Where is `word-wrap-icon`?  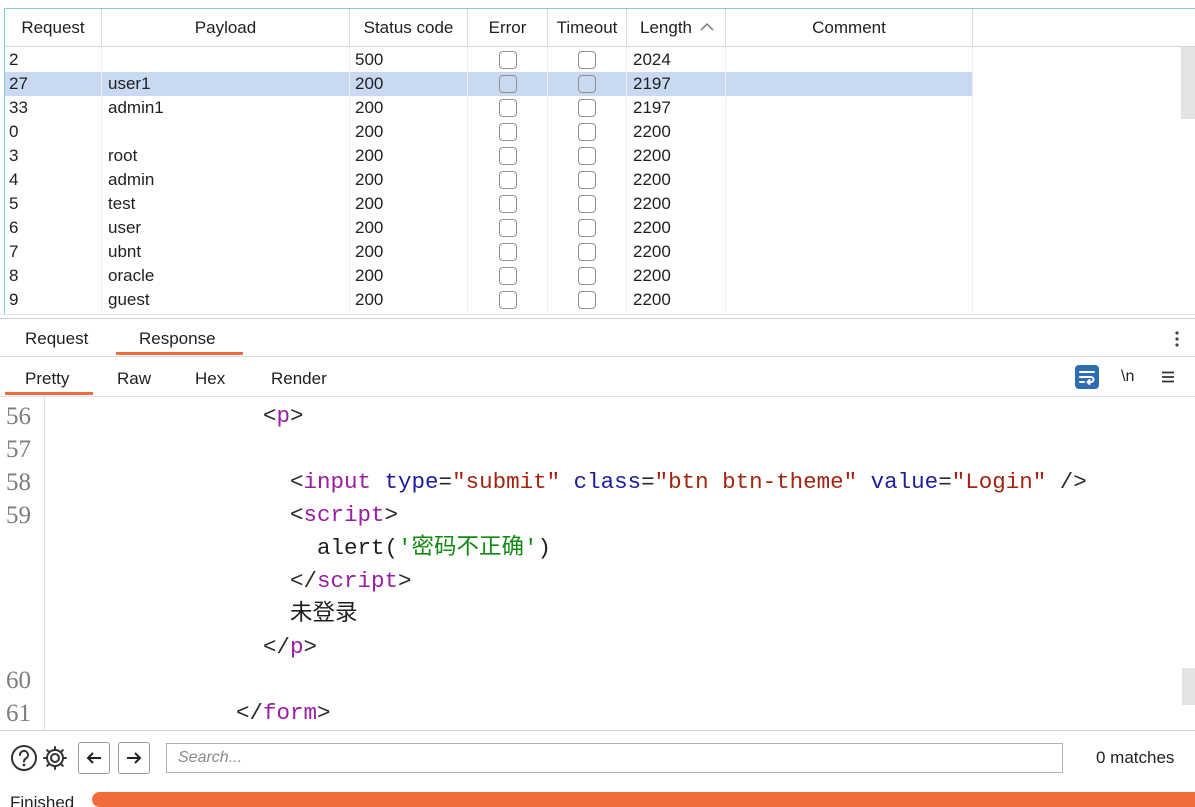 word-wrap-icon is located at coordinates (1087, 377).